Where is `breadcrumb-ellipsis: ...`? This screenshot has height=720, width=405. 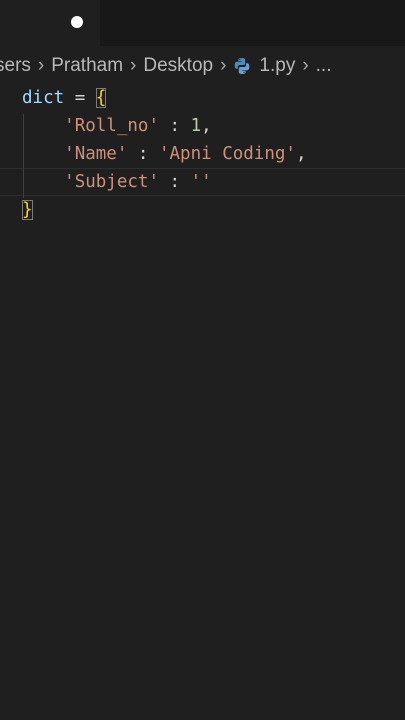
breadcrumb-ellipsis: ... is located at coordinates (324, 66).